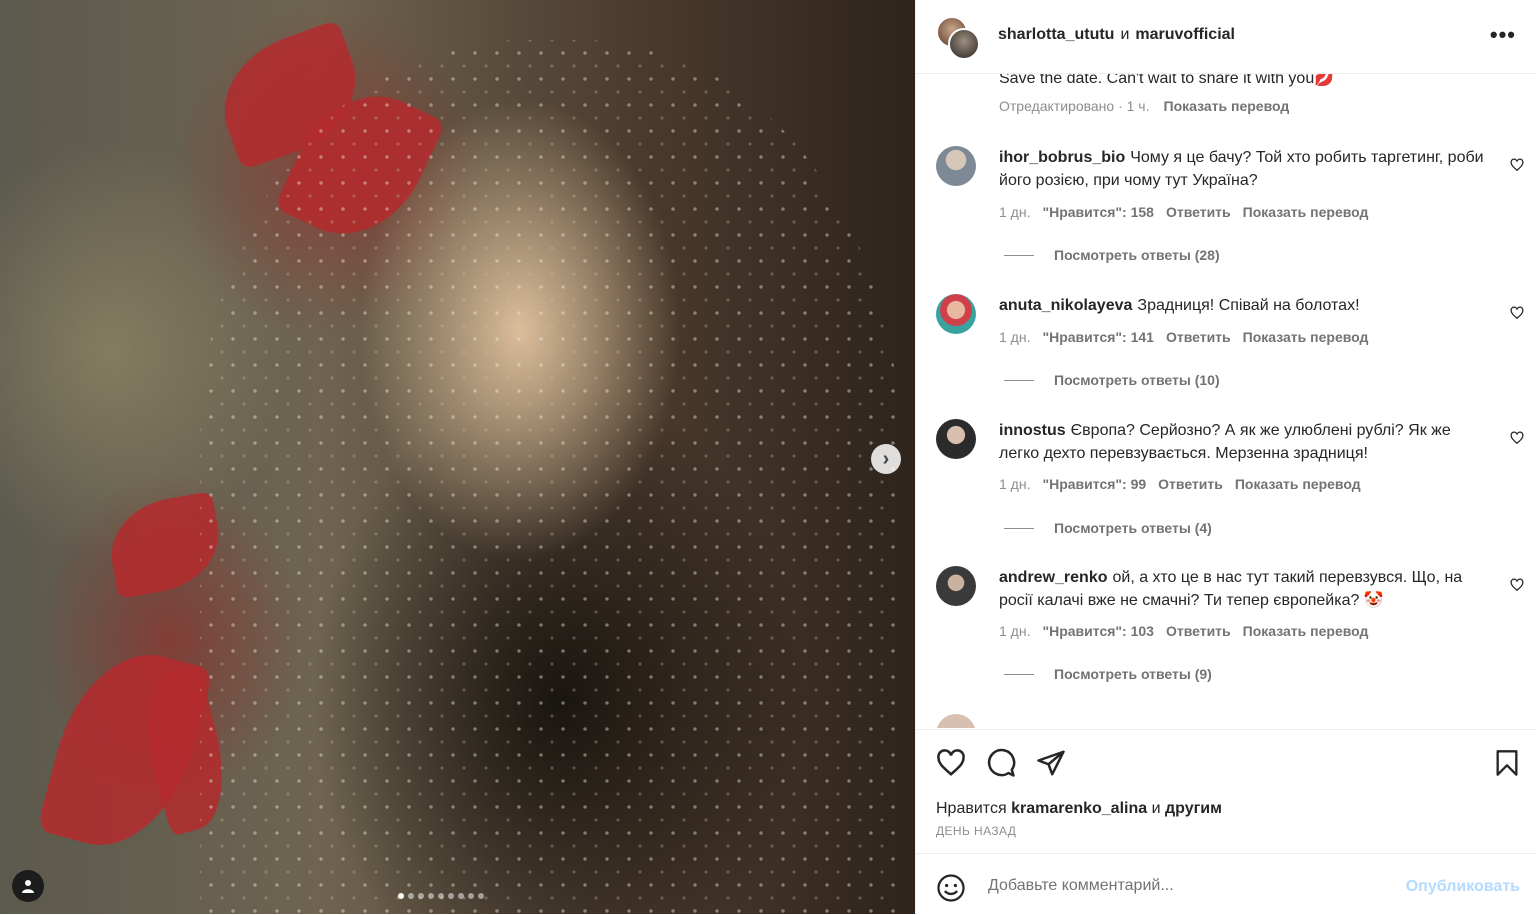 Image resolution: width=1536 pixels, height=915 pixels. Describe the element at coordinates (1053, 577) in the screenshot. I see `comment-username: andrew_renko` at that location.